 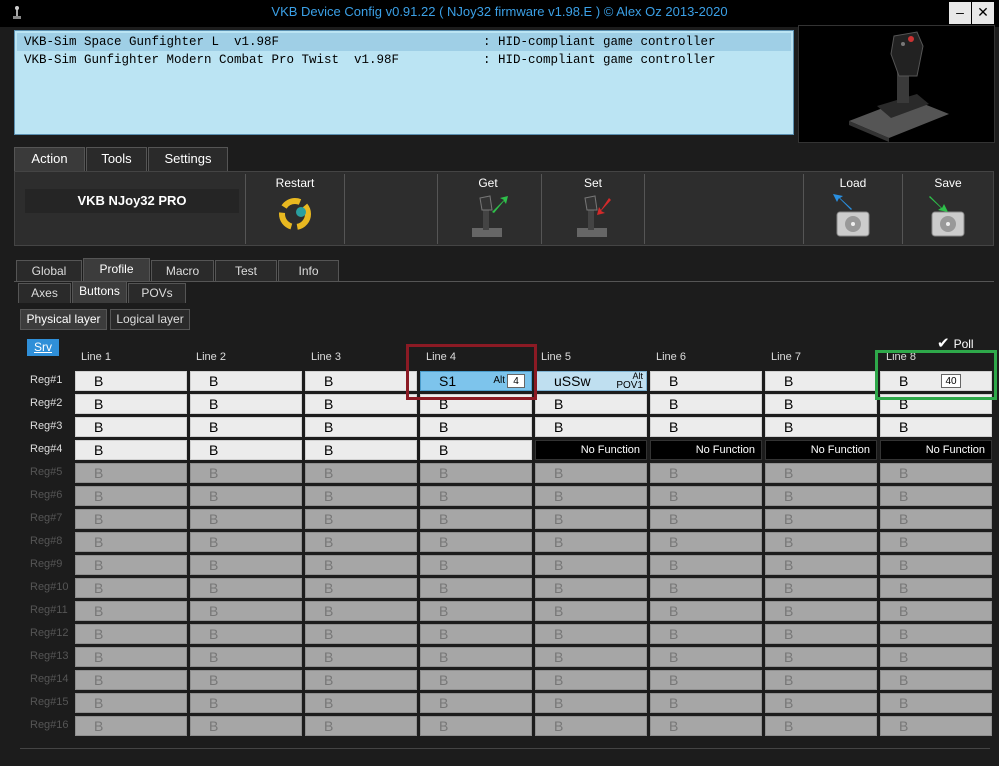 I want to click on restart-button: Restart, so click(x=295, y=208).